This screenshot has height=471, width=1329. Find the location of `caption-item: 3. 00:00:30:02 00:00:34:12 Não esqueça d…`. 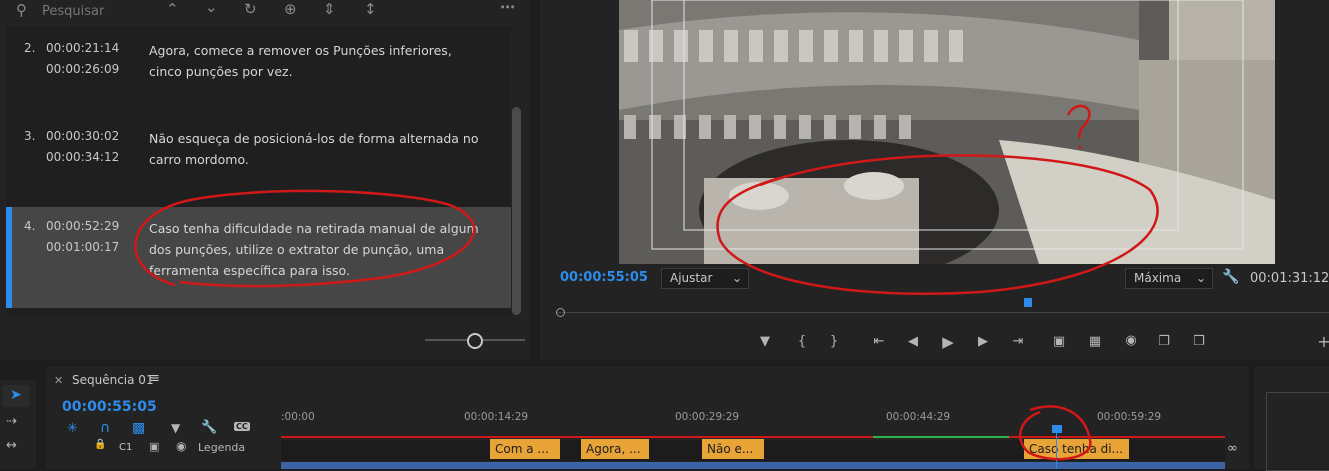

caption-item: 3. 00:00:30:02 00:00:34:12 Não esqueça d… is located at coordinates (258, 159).